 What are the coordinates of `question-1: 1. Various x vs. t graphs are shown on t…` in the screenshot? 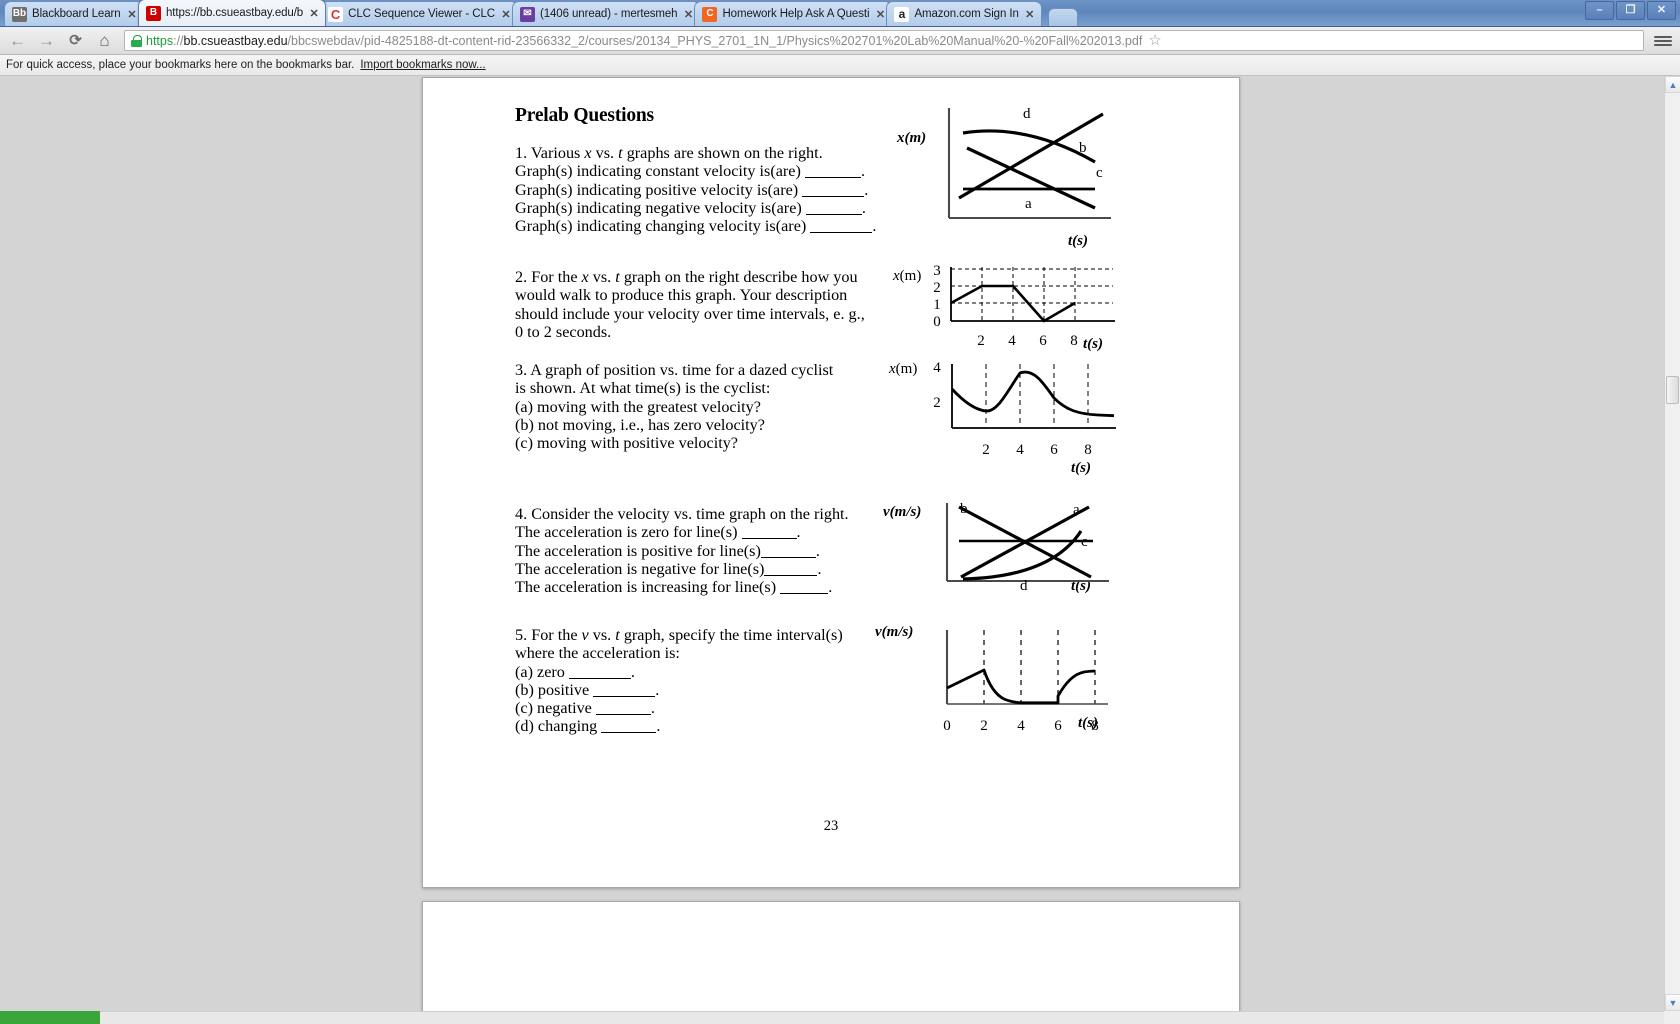 It's located at (695, 189).